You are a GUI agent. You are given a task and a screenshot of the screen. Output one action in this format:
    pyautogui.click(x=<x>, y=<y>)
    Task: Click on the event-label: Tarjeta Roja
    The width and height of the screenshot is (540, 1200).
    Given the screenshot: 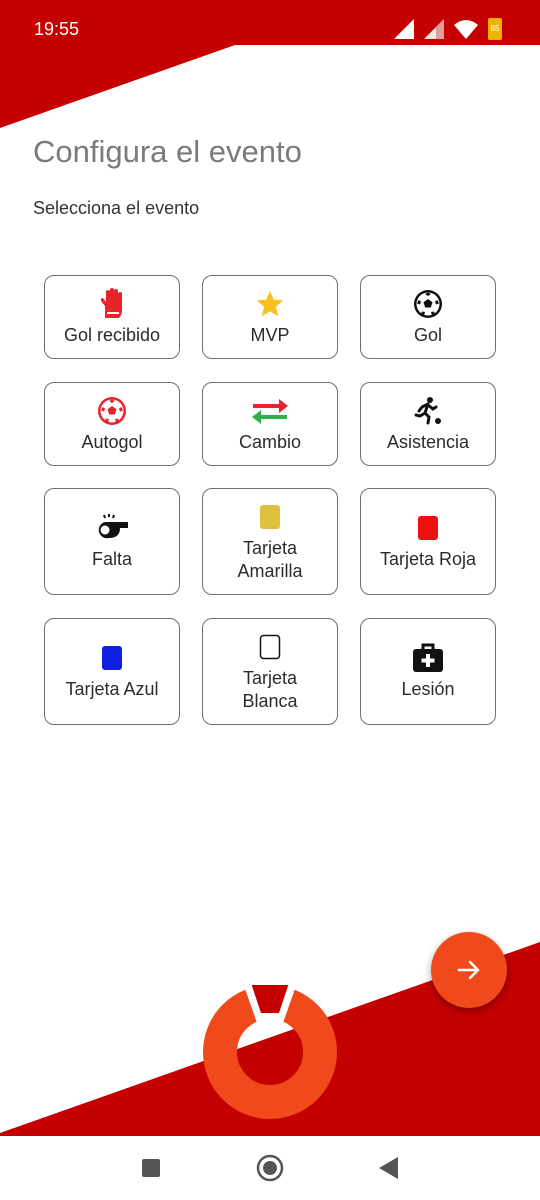 What is the action you would take?
    pyautogui.click(x=428, y=559)
    